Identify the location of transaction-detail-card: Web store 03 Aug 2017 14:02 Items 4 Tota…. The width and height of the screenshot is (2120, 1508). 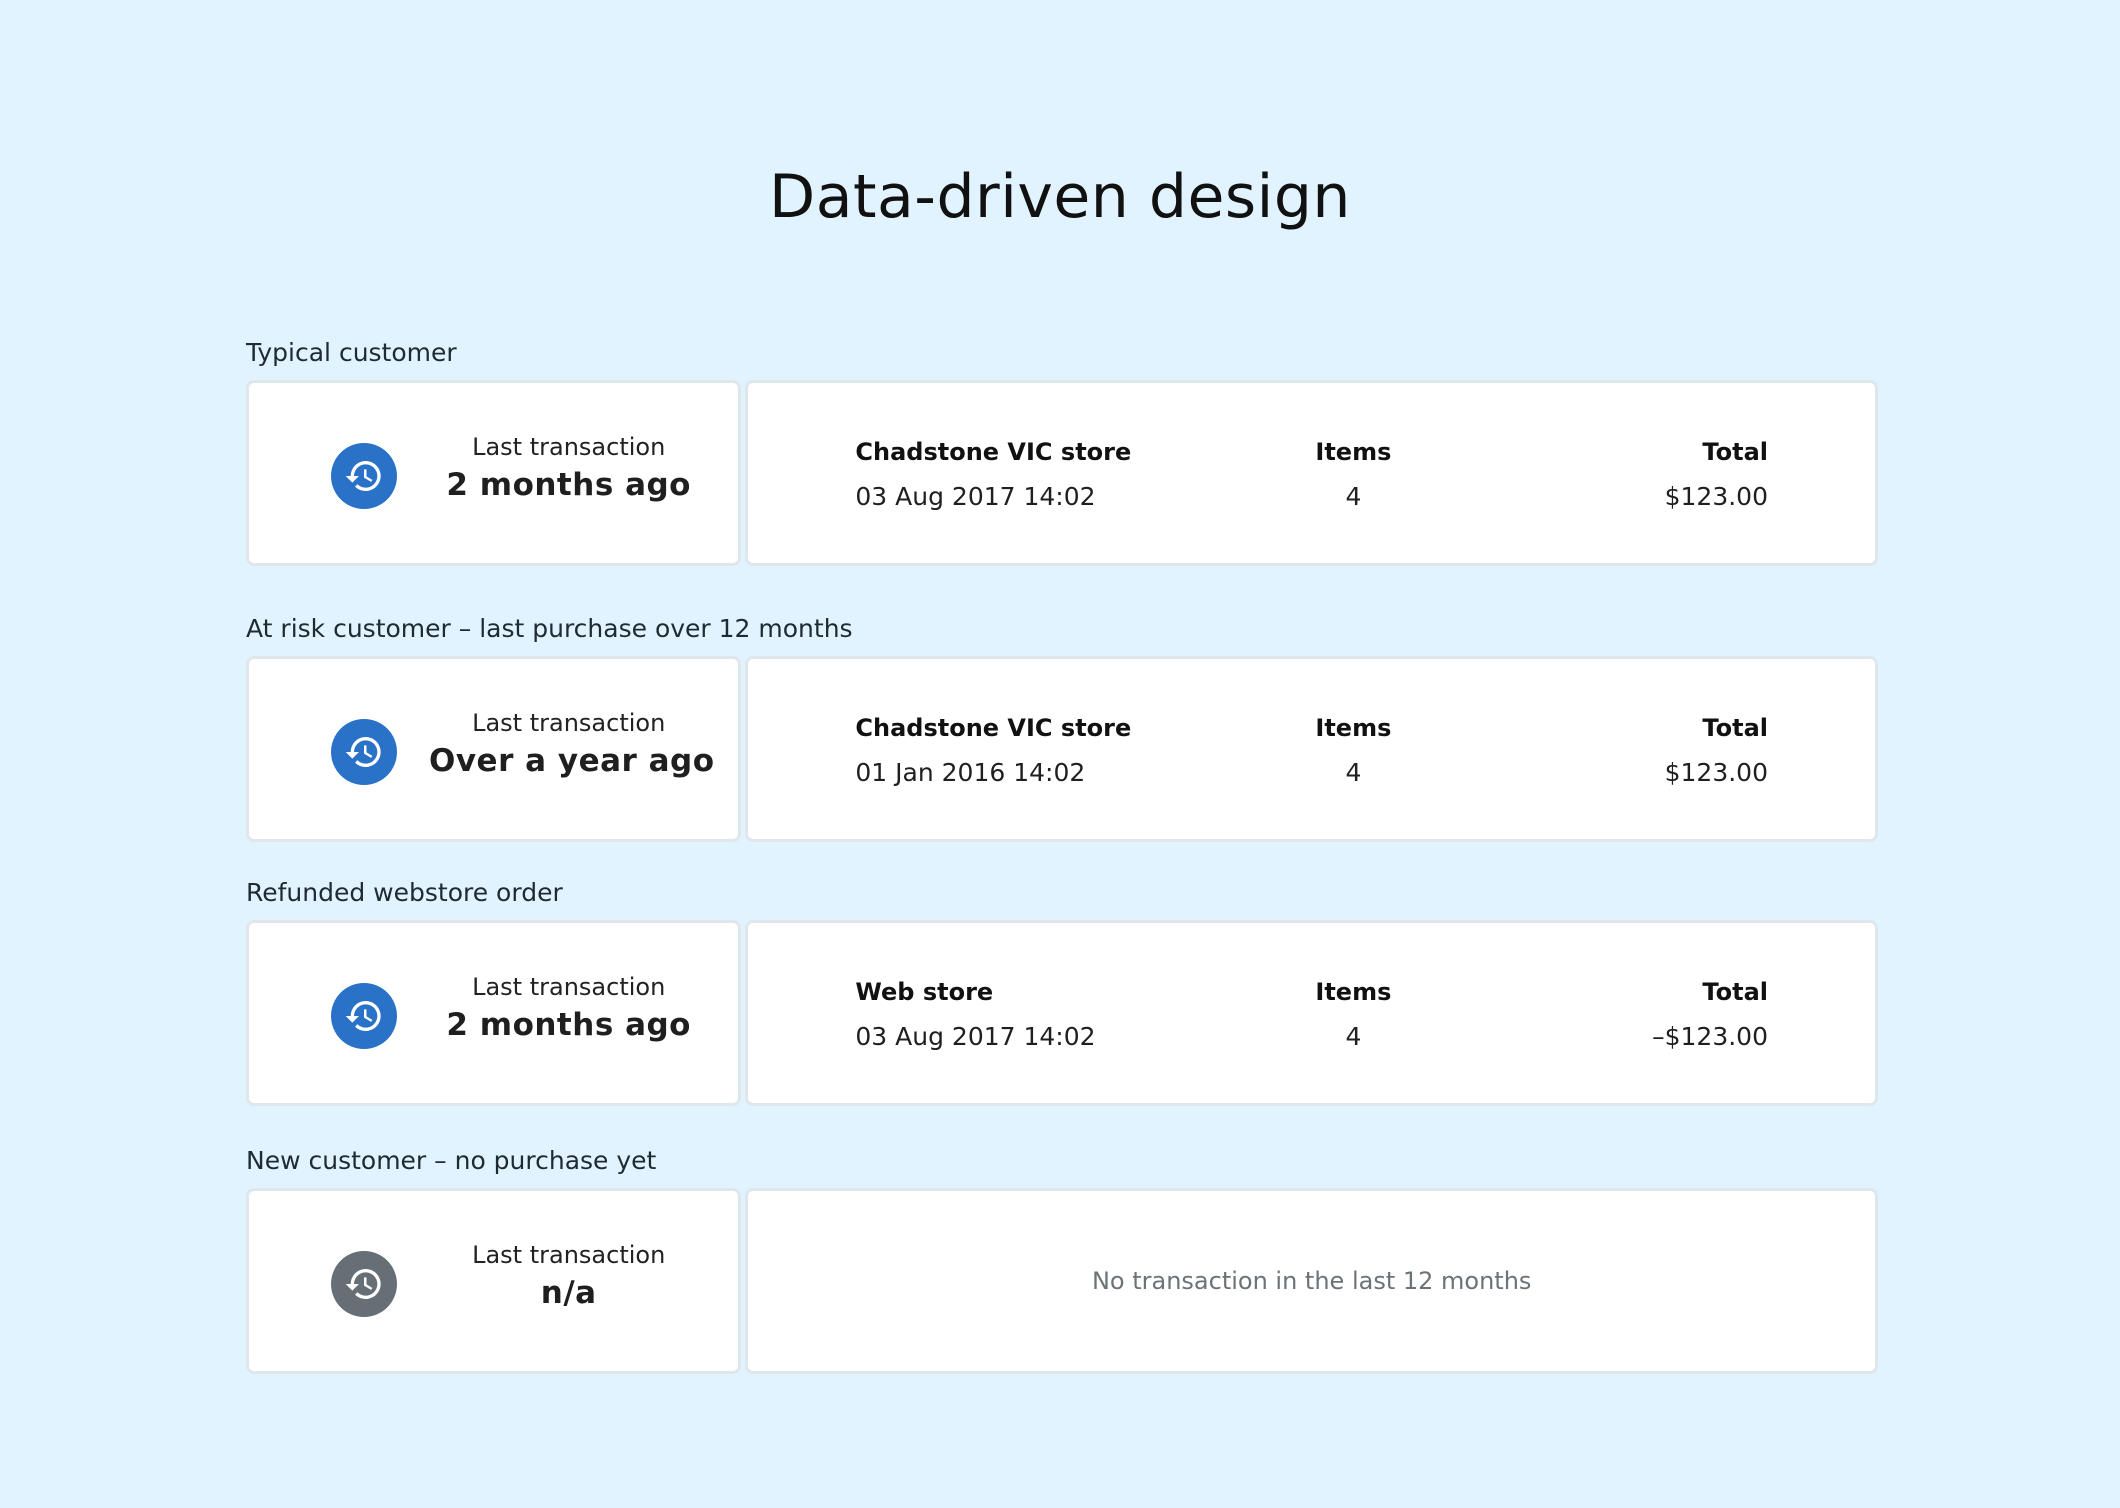
(1311, 1013).